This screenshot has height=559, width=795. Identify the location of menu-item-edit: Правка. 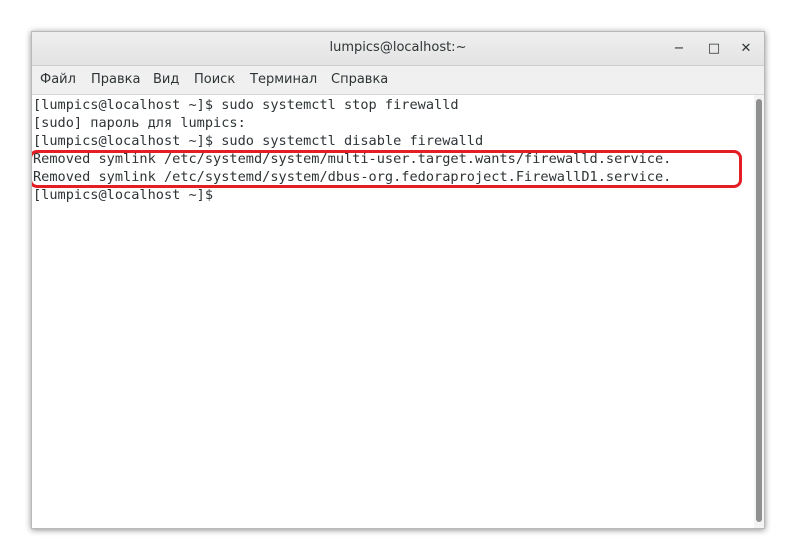
(115, 79).